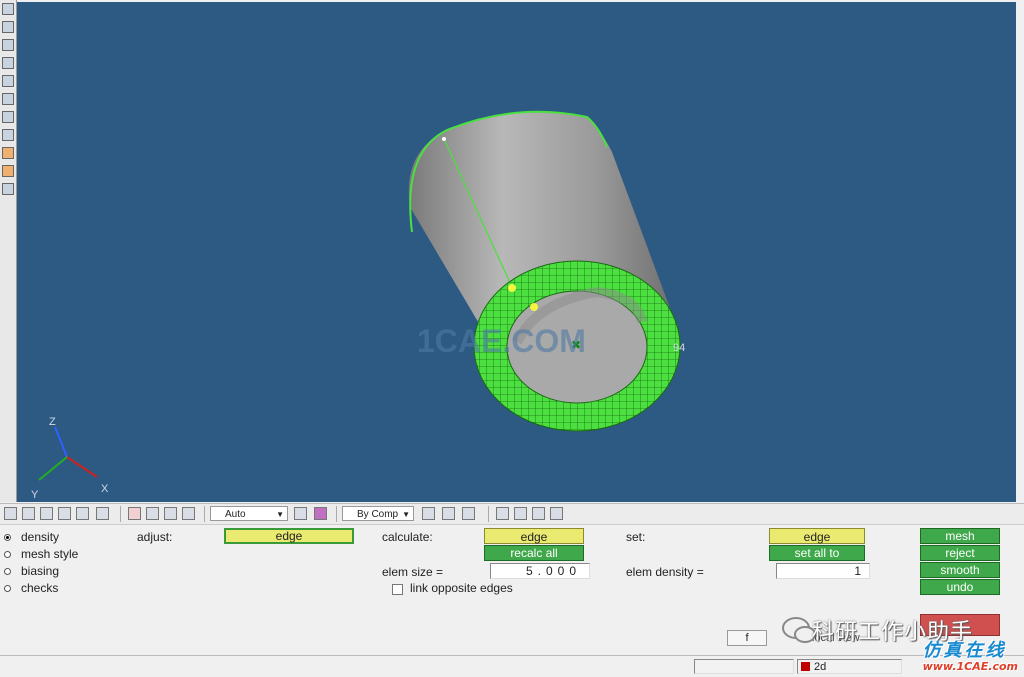 Image resolution: width=1024 pixels, height=677 pixels. Describe the element at coordinates (964, 650) in the screenshot. I see `site-watermark-cn: 仿真在线` at that location.